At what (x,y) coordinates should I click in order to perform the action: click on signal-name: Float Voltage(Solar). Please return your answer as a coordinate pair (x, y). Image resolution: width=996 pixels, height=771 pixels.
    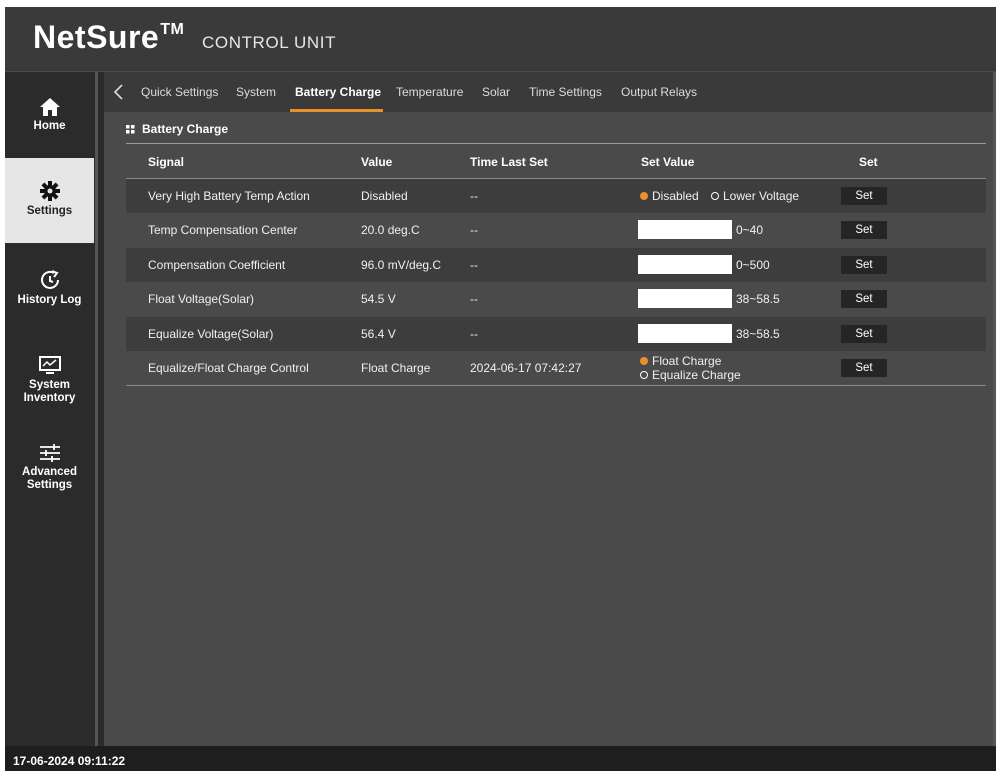
    Looking at the image, I should click on (201, 299).